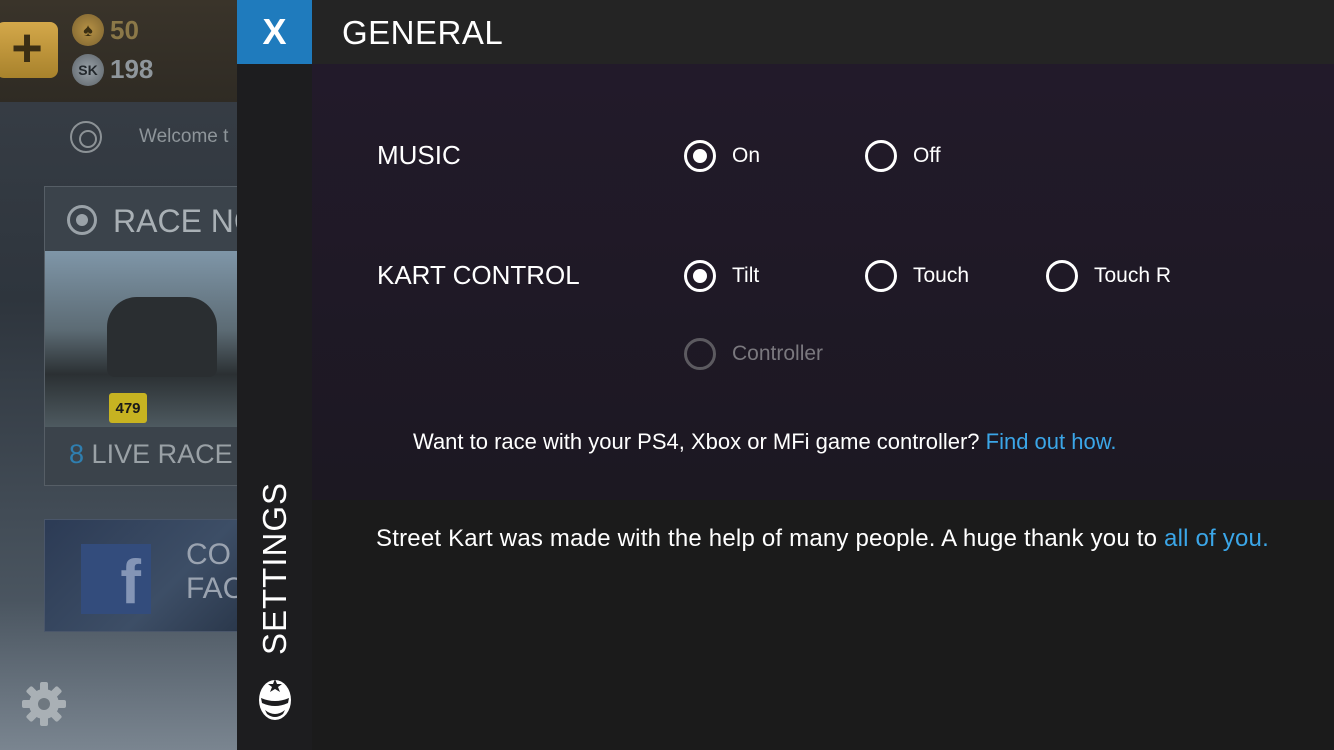  Describe the element at coordinates (274, 32) in the screenshot. I see `close-button: X` at that location.